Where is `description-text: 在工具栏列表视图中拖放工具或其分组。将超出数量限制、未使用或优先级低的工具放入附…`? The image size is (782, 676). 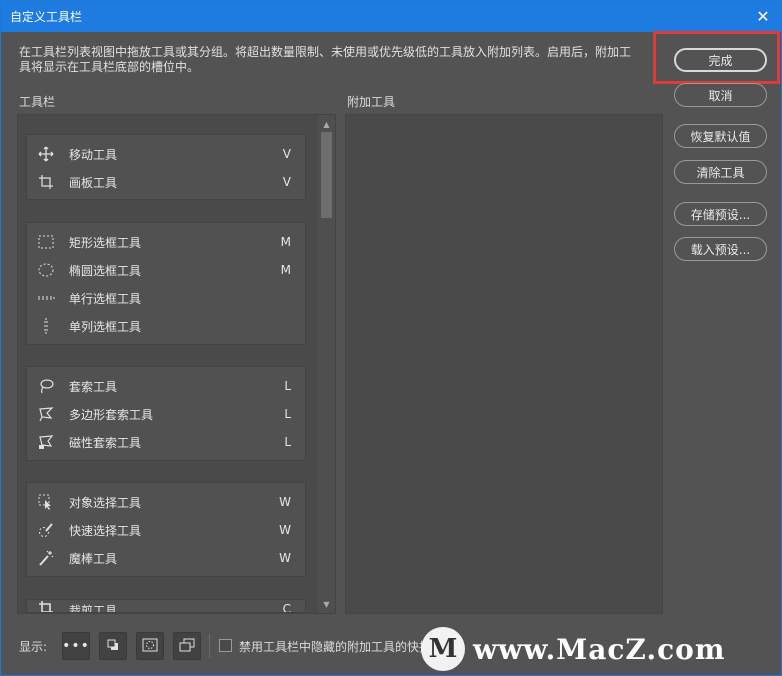 description-text: 在工具栏列表视图中拖放工具或其分组。将超出数量限制、未使用或优先级低的工具放入附… is located at coordinates (325, 59).